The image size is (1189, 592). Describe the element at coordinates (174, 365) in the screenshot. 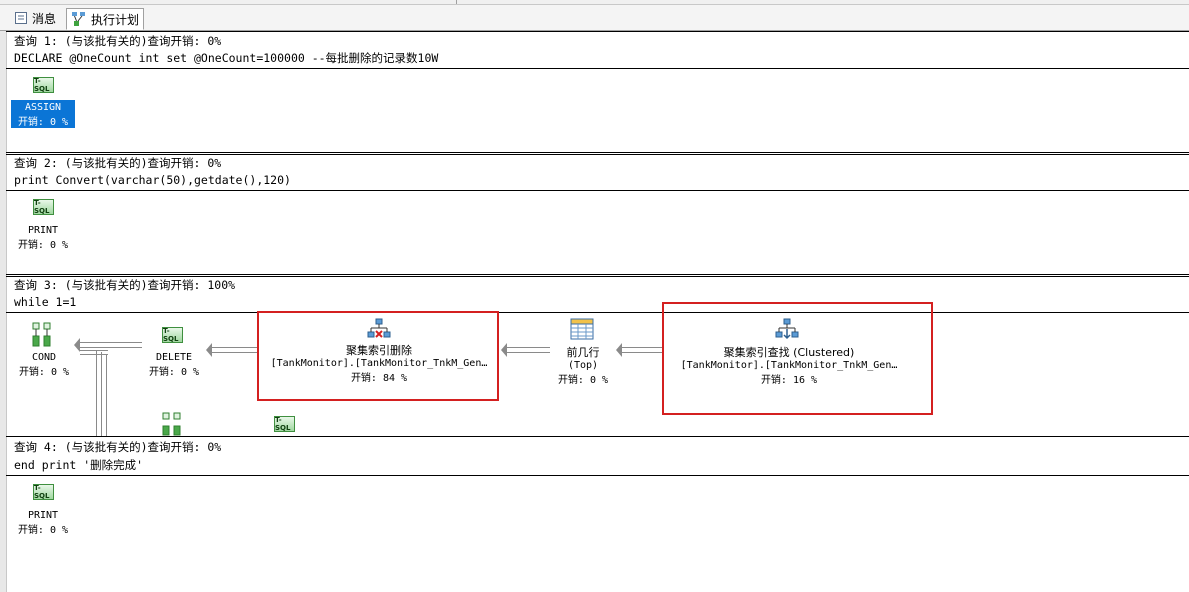

I see `delete-node: DELETE 开销: 0 %` at that location.